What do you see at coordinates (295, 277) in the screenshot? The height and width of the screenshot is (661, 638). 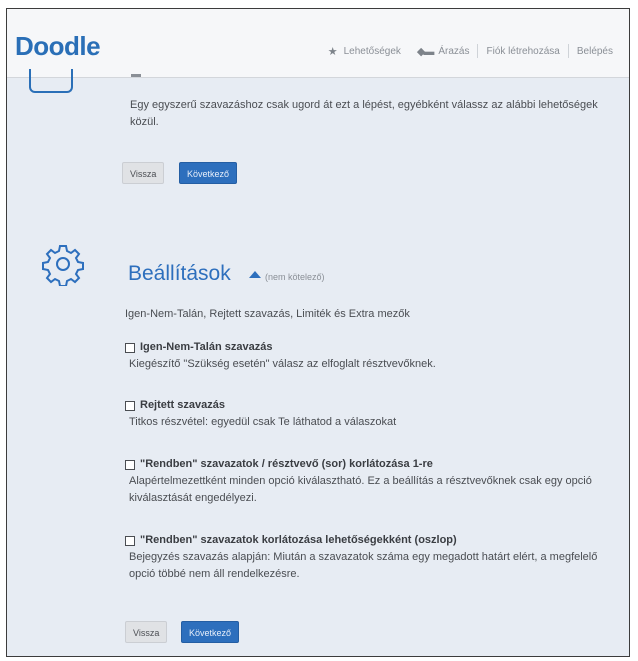 I see `optional-label: (nem kötelező)` at bounding box center [295, 277].